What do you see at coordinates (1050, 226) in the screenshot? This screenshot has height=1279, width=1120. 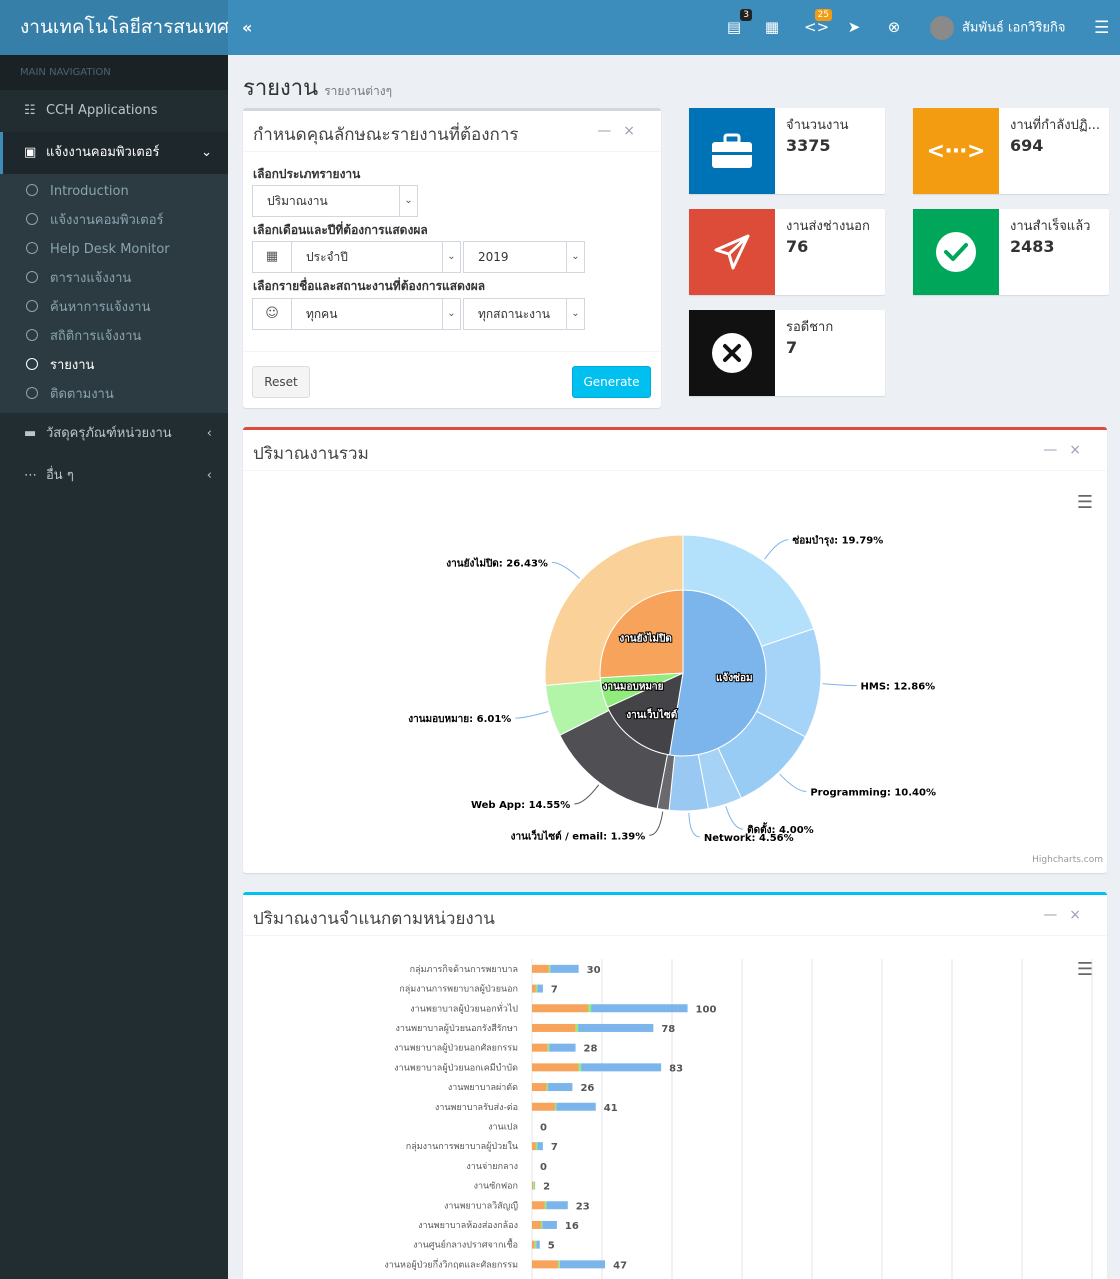 I see `info-box-label: งานสำเร็จแล้ว` at bounding box center [1050, 226].